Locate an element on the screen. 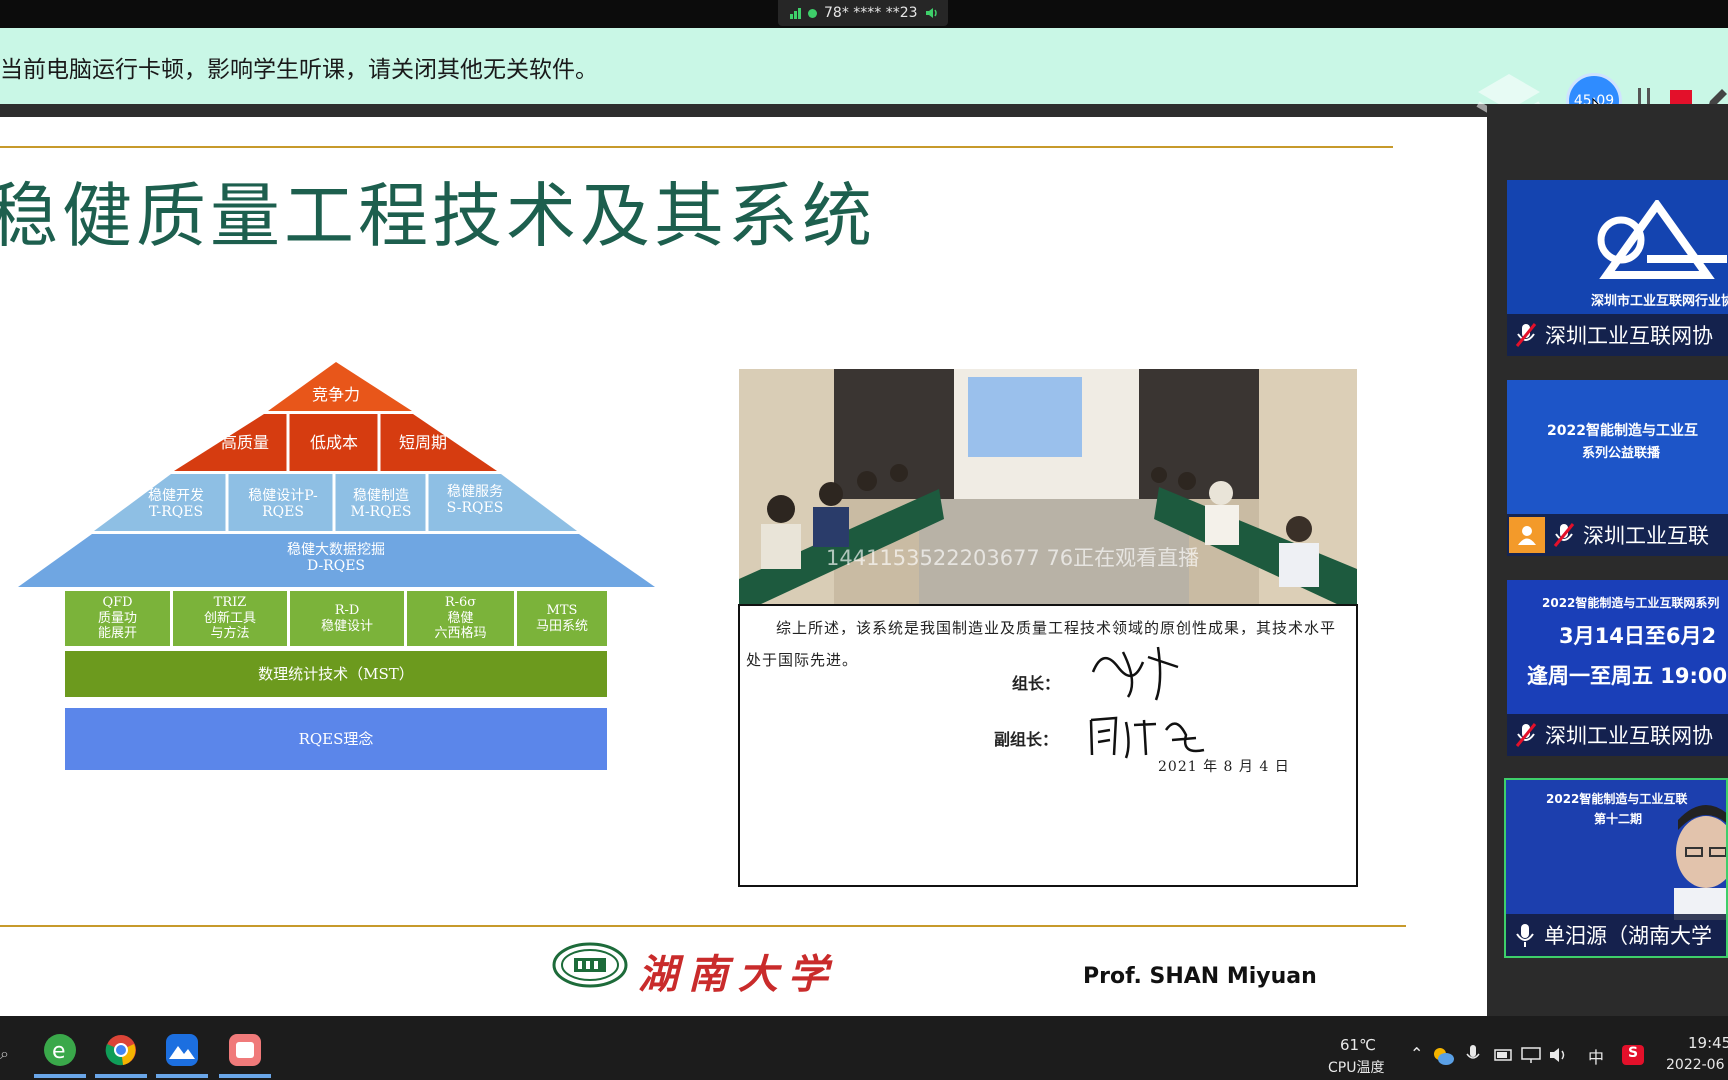 The width and height of the screenshot is (1728, 1080). notice-text: 当前电脑运行卡顿，影响学生听课，请关闭其他无关软件。 is located at coordinates (299, 70).